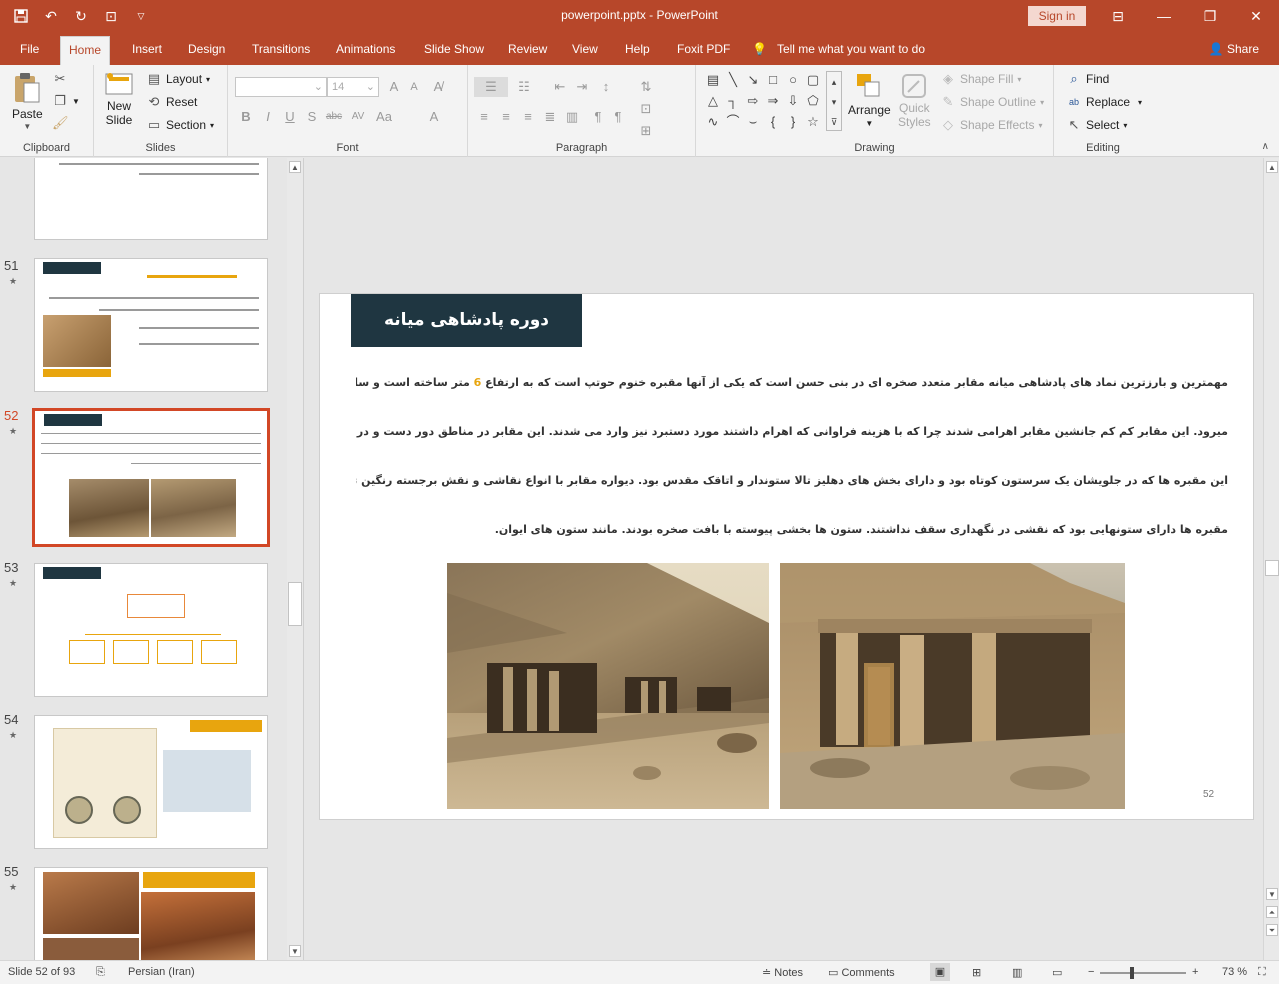 Image resolution: width=1279 pixels, height=984 pixels. What do you see at coordinates (1271, 559) in the screenshot?
I see `slide-scrollbar: ▲ ▼ ⏶ ⏷` at bounding box center [1271, 559].